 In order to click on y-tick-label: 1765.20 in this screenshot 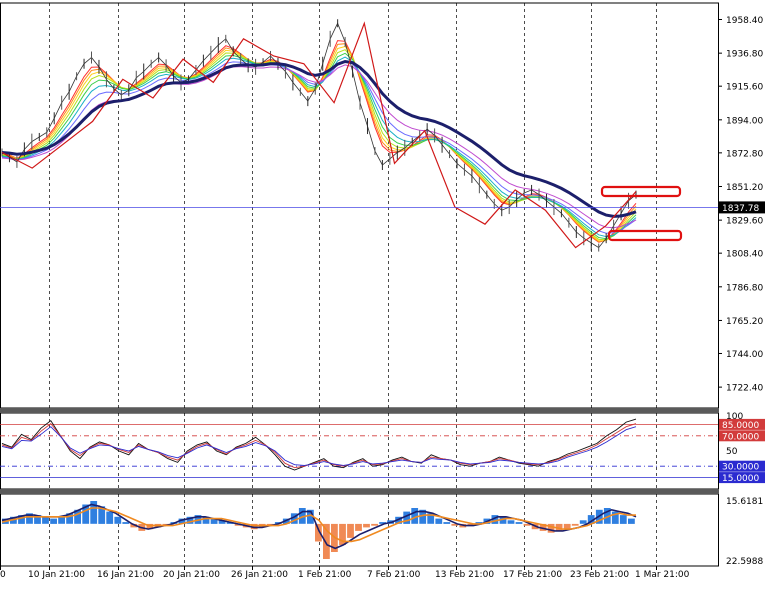, I will do `click(744, 322)`.